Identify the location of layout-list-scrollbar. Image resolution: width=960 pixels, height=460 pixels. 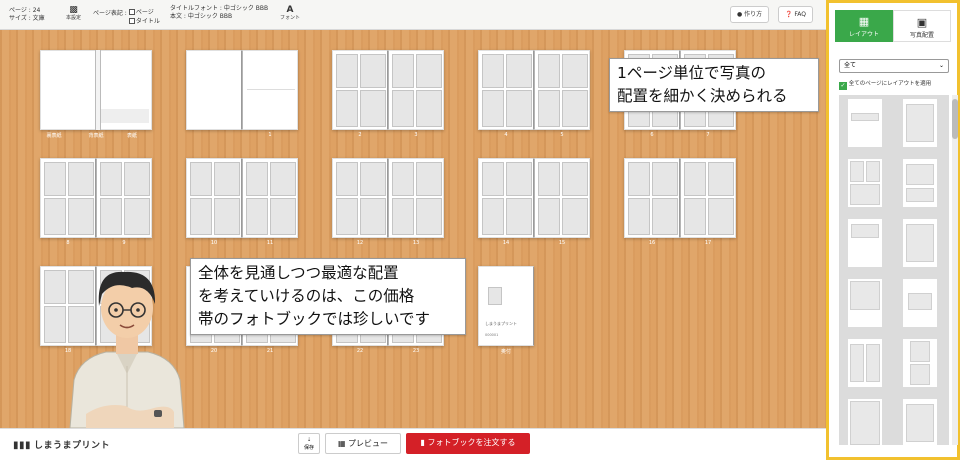
(955, 270).